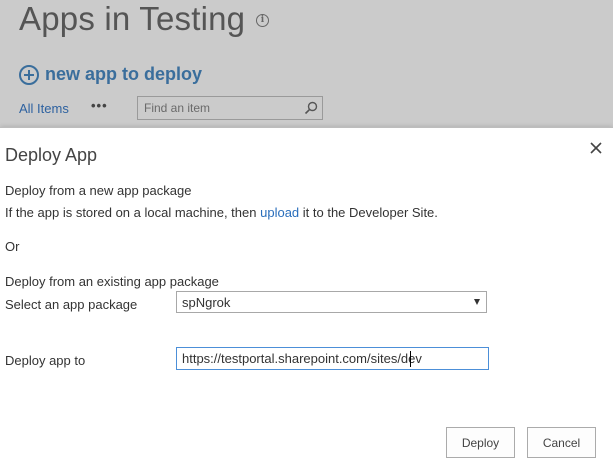 The image size is (613, 475). I want to click on new-app-label: new app to deploy, so click(124, 74).